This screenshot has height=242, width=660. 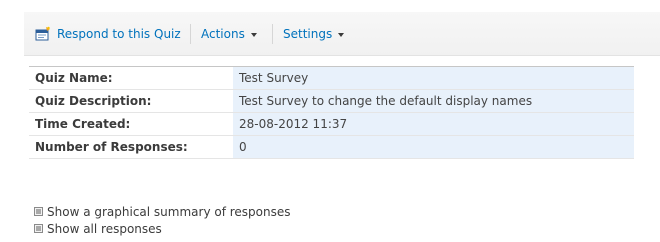 I want to click on table-row: Time Created: 28-08-2012 11:37, so click(x=331, y=124).